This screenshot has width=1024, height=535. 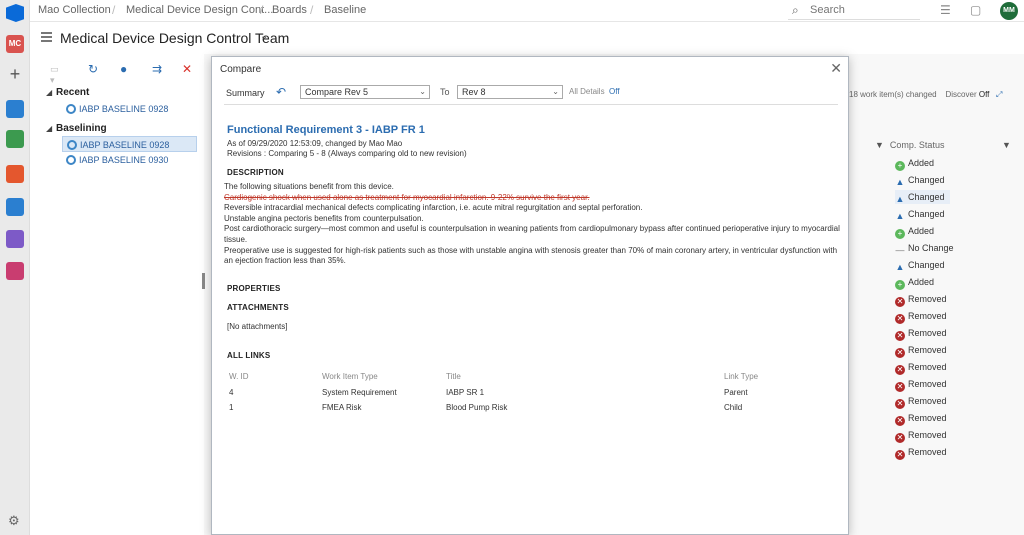 I want to click on search-input, so click(x=860, y=10).